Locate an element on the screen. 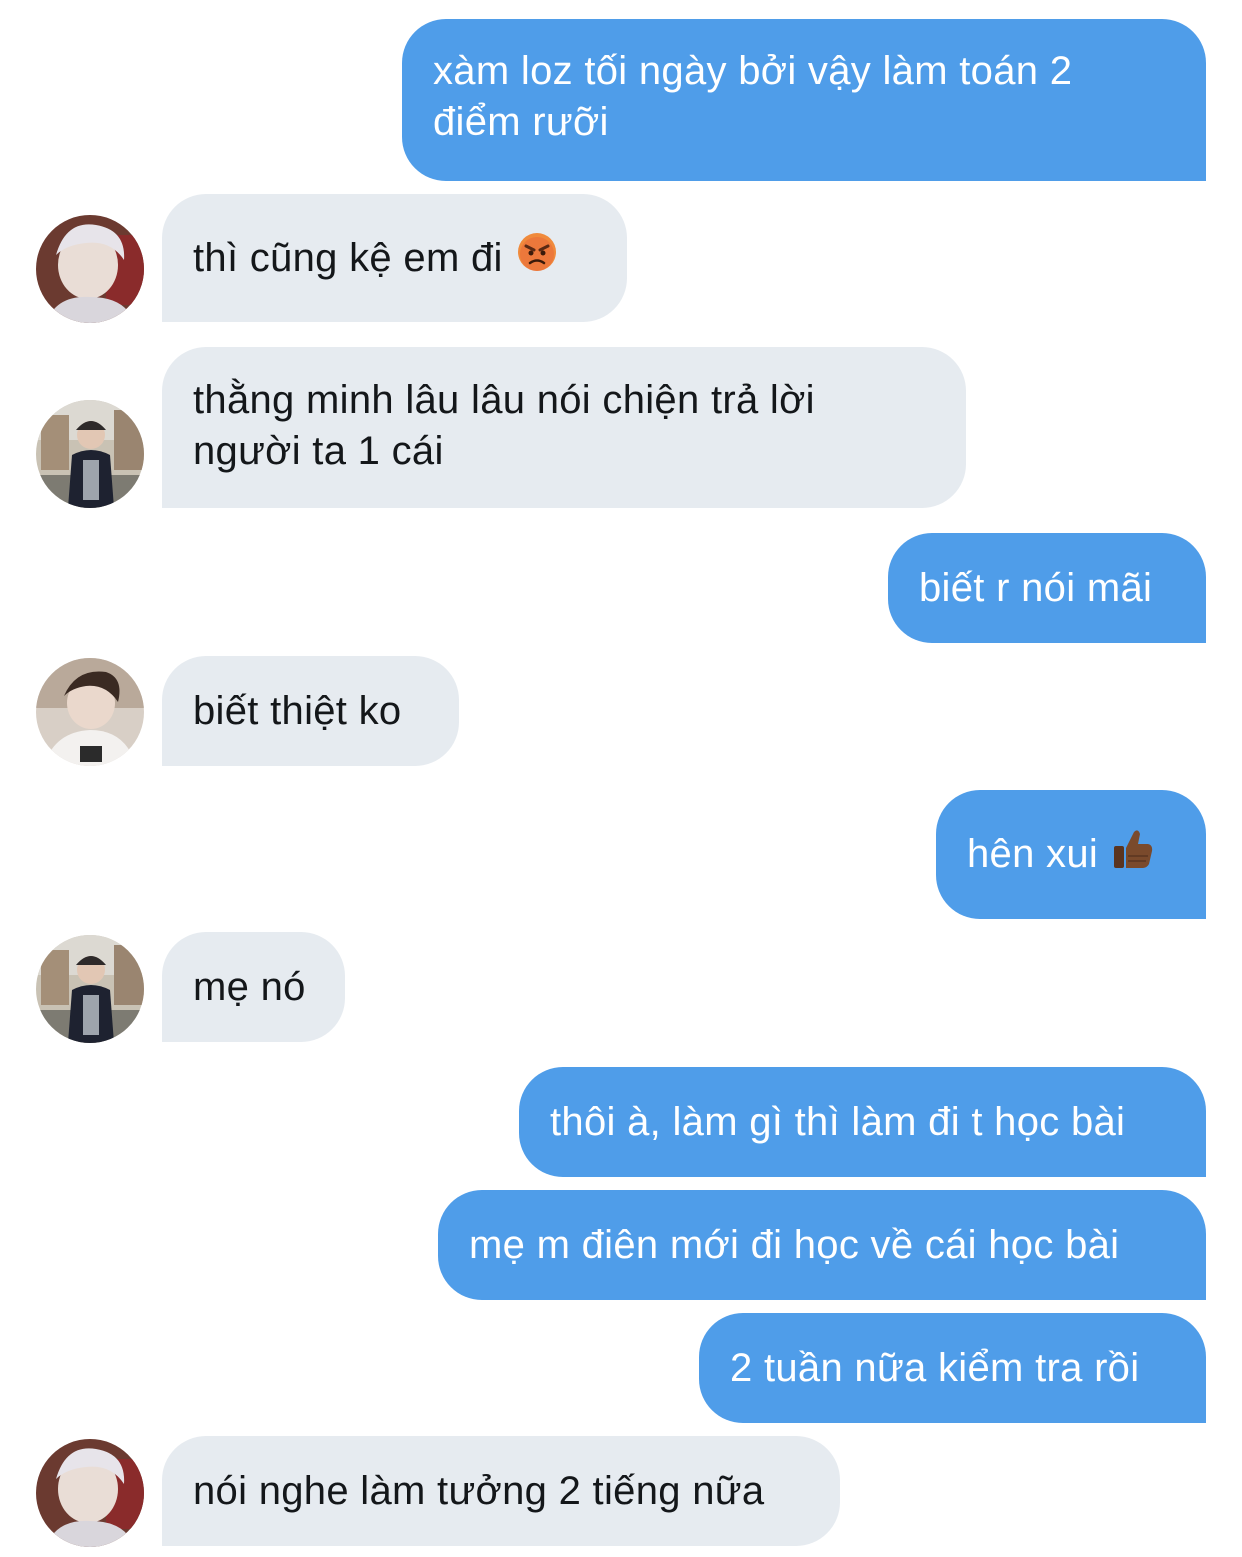 This screenshot has width=1242, height=1557. thumbs-up-icon is located at coordinates (1133, 854).